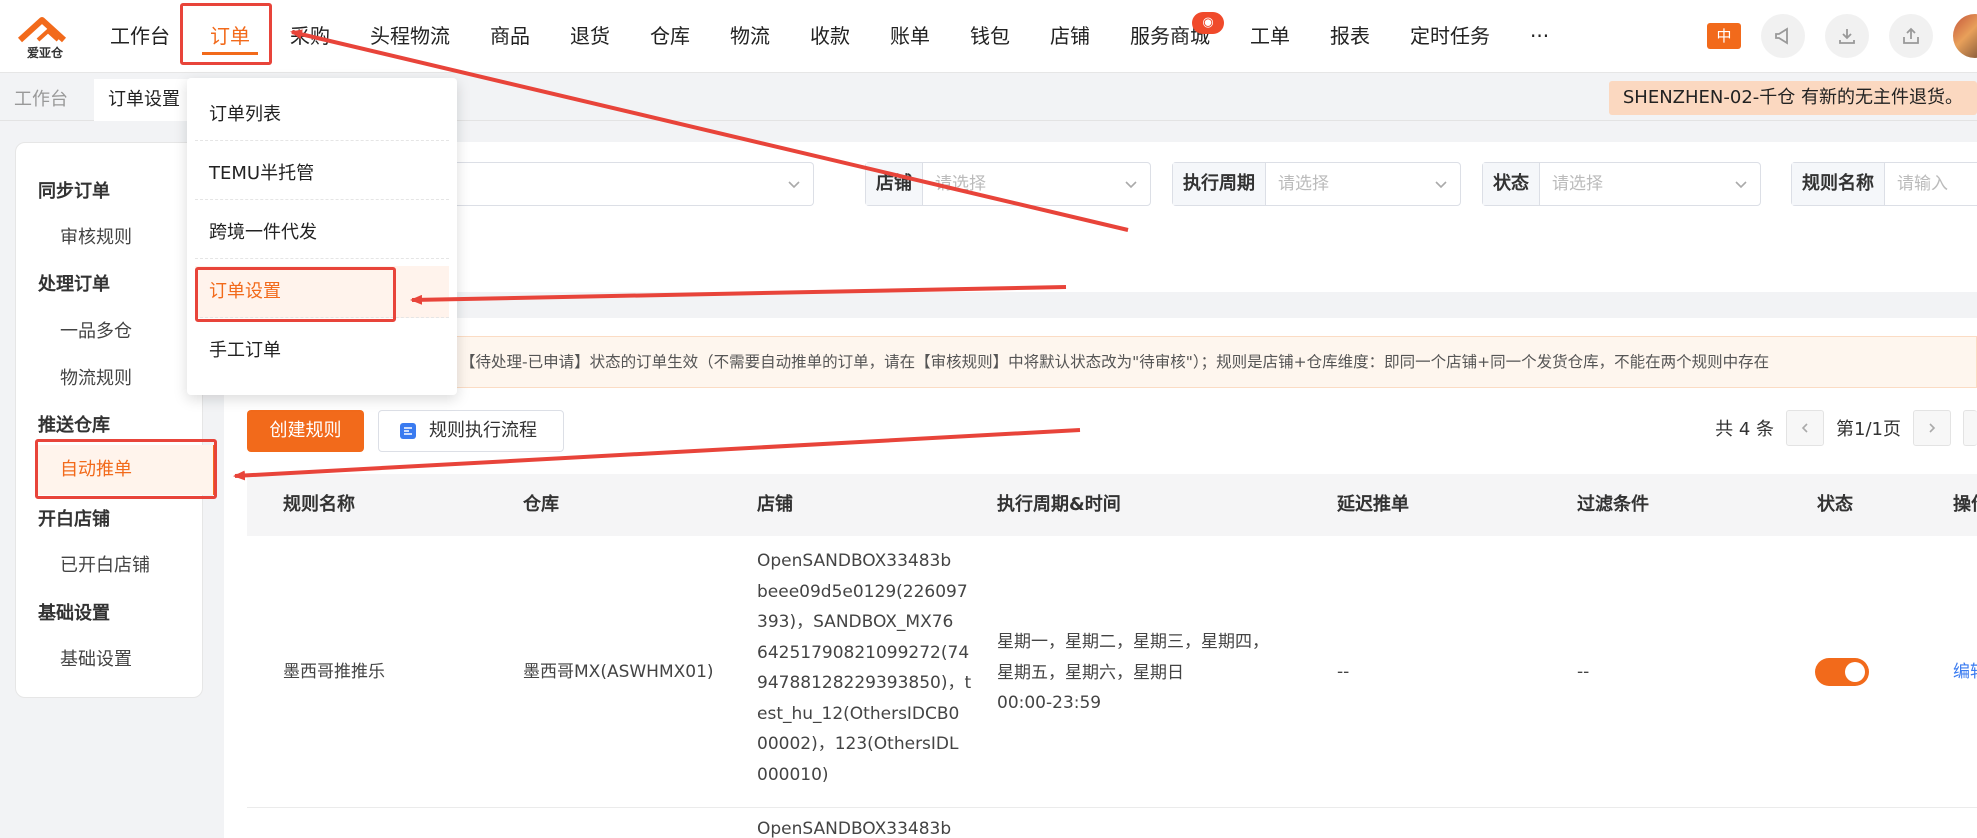 The width and height of the screenshot is (1977, 838). I want to click on nav-item-payments: 收款, so click(830, 36).